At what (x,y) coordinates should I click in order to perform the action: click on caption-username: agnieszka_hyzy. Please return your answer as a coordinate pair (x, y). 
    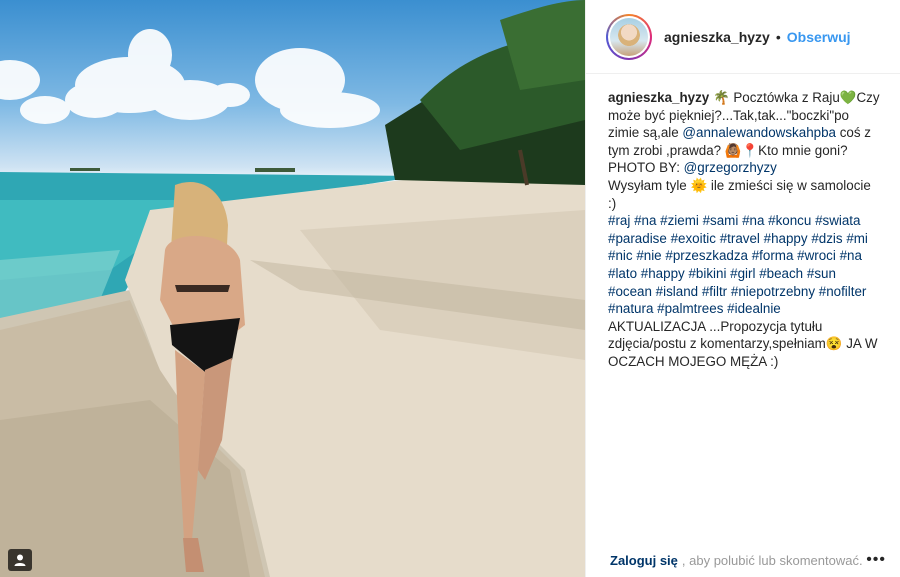
    Looking at the image, I should click on (658, 97).